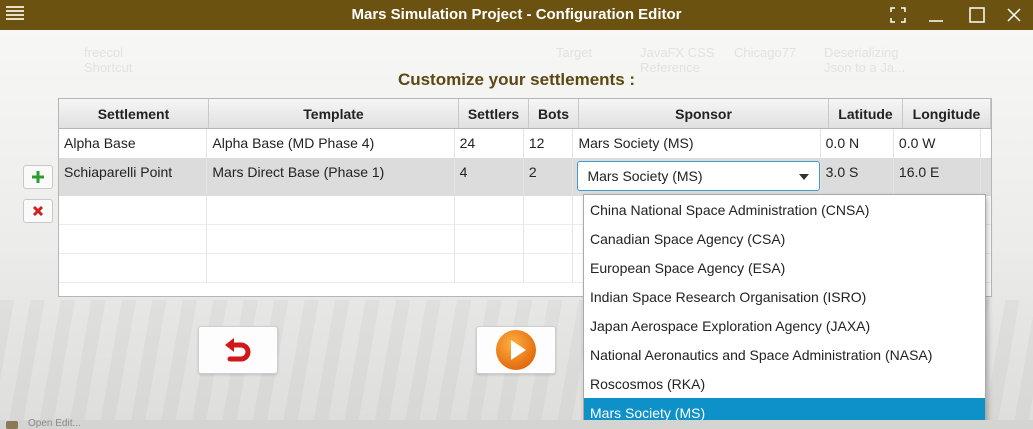 The width and height of the screenshot is (1033, 429). I want to click on cell-longitude: 16.0 E, so click(937, 177).